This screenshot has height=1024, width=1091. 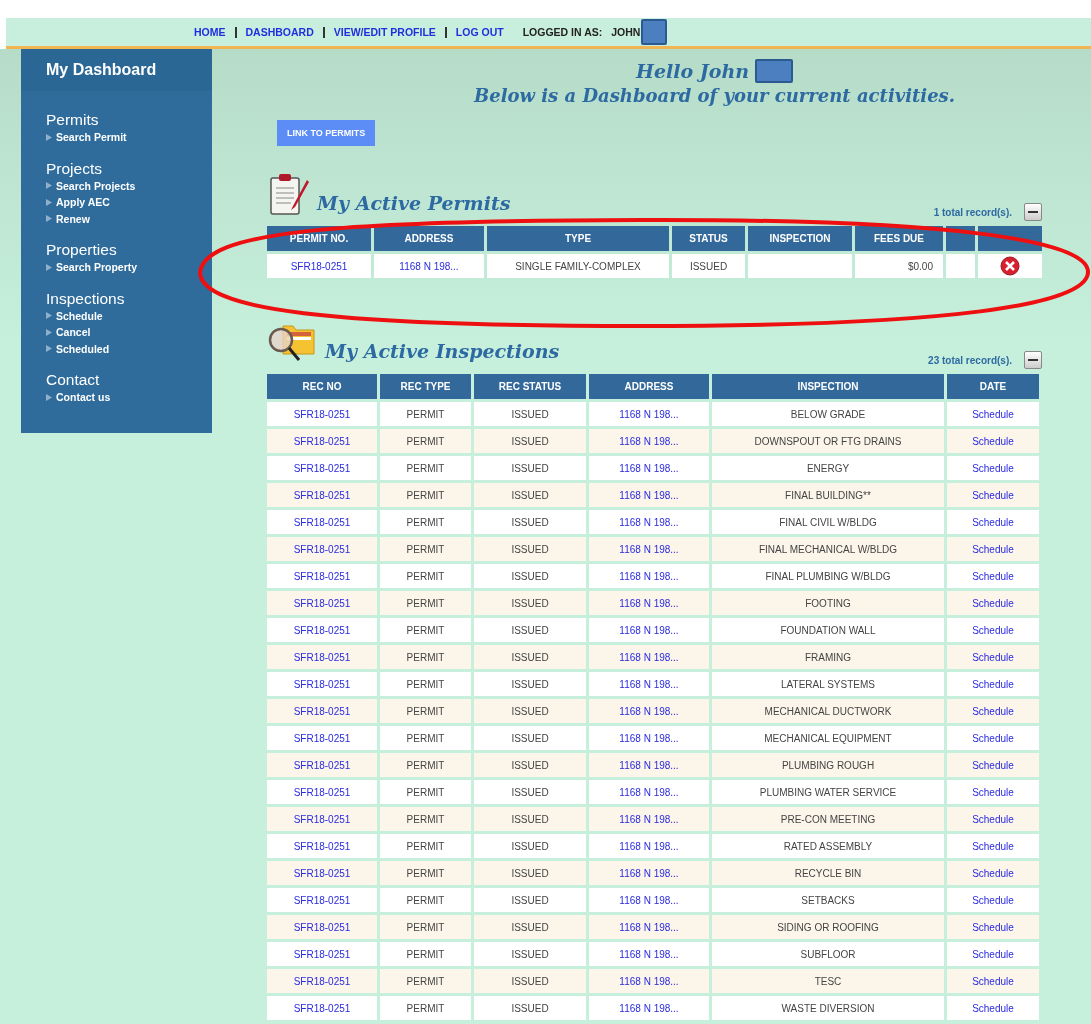 What do you see at coordinates (129, 218) in the screenshot?
I see `sidebar-link: Renew` at bounding box center [129, 218].